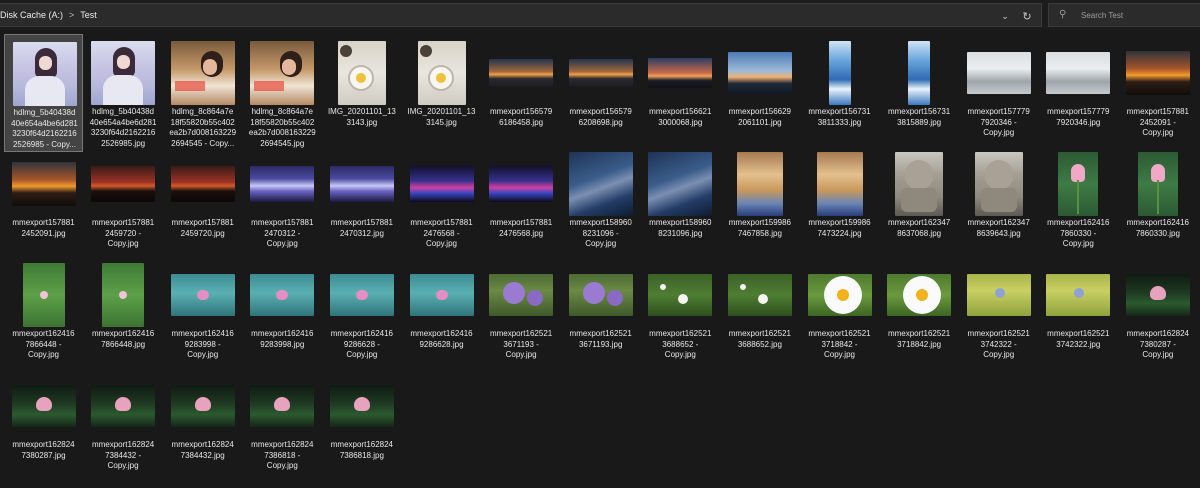  Describe the element at coordinates (441, 204) in the screenshot. I see `file-item: mmexport157881 2476568 - Copy.jpg` at that location.